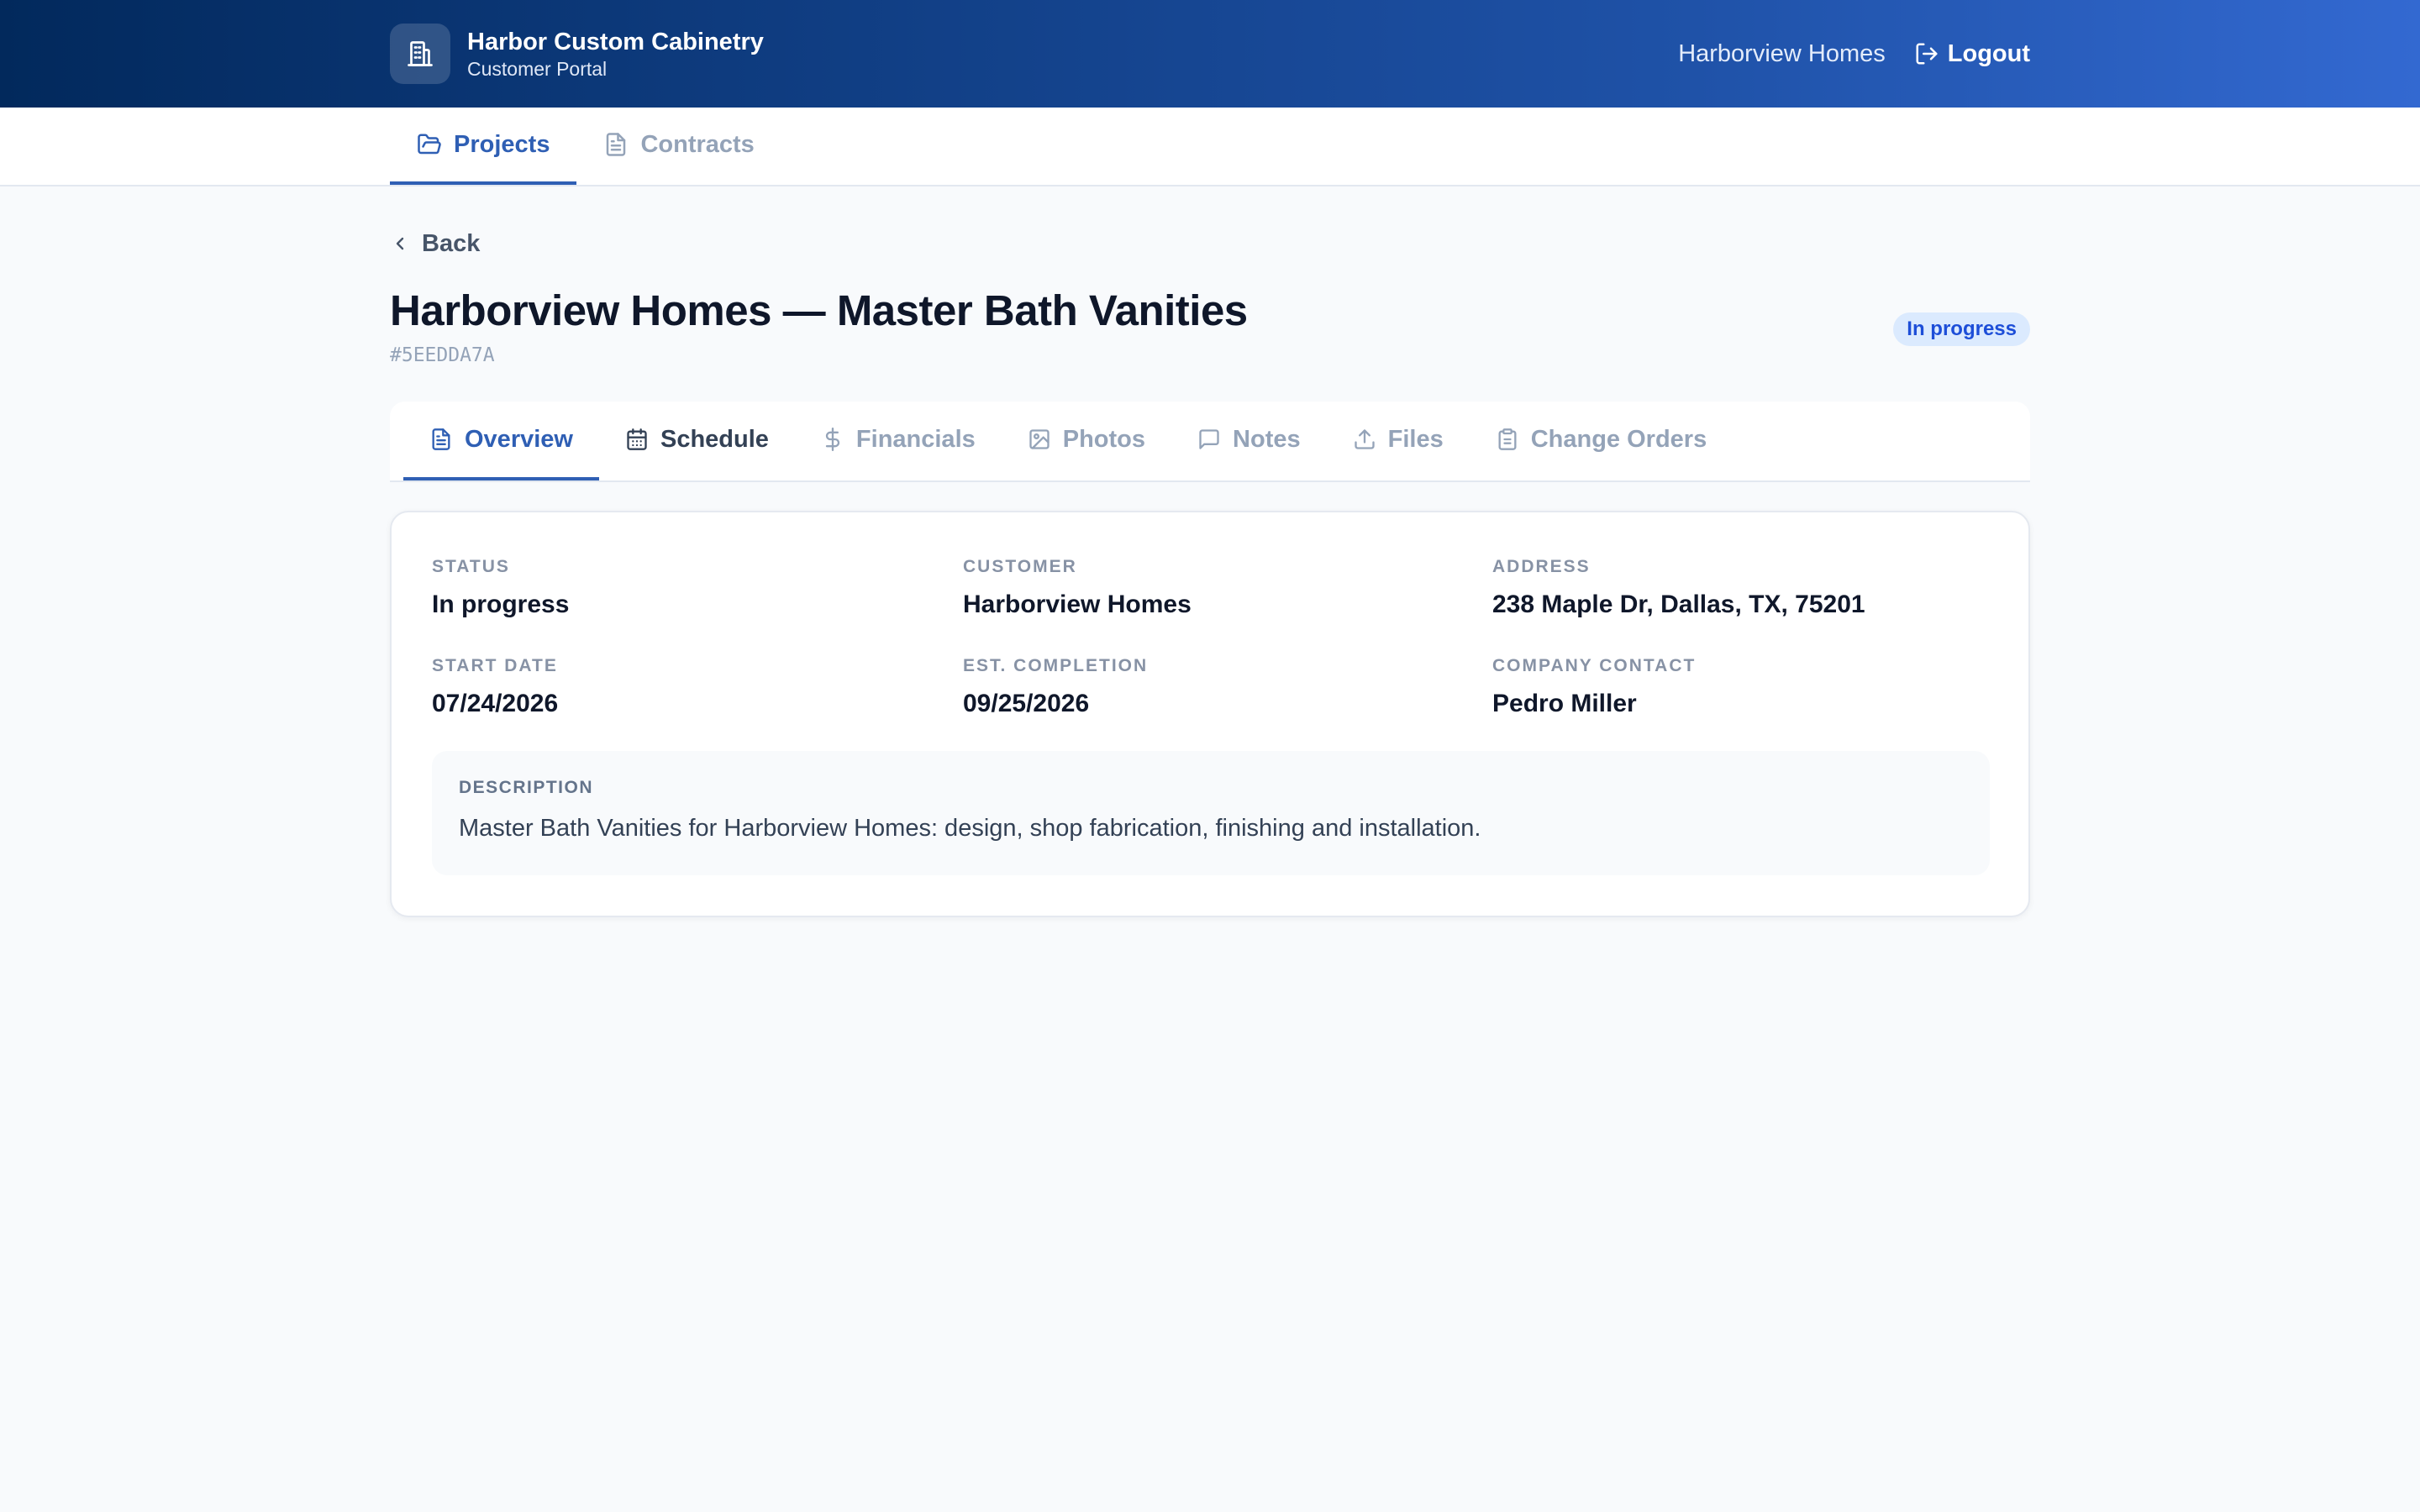 The width and height of the screenshot is (2420, 1512). What do you see at coordinates (1056, 665) in the screenshot?
I see `field-est-completion-label: EST. COMPLETION` at bounding box center [1056, 665].